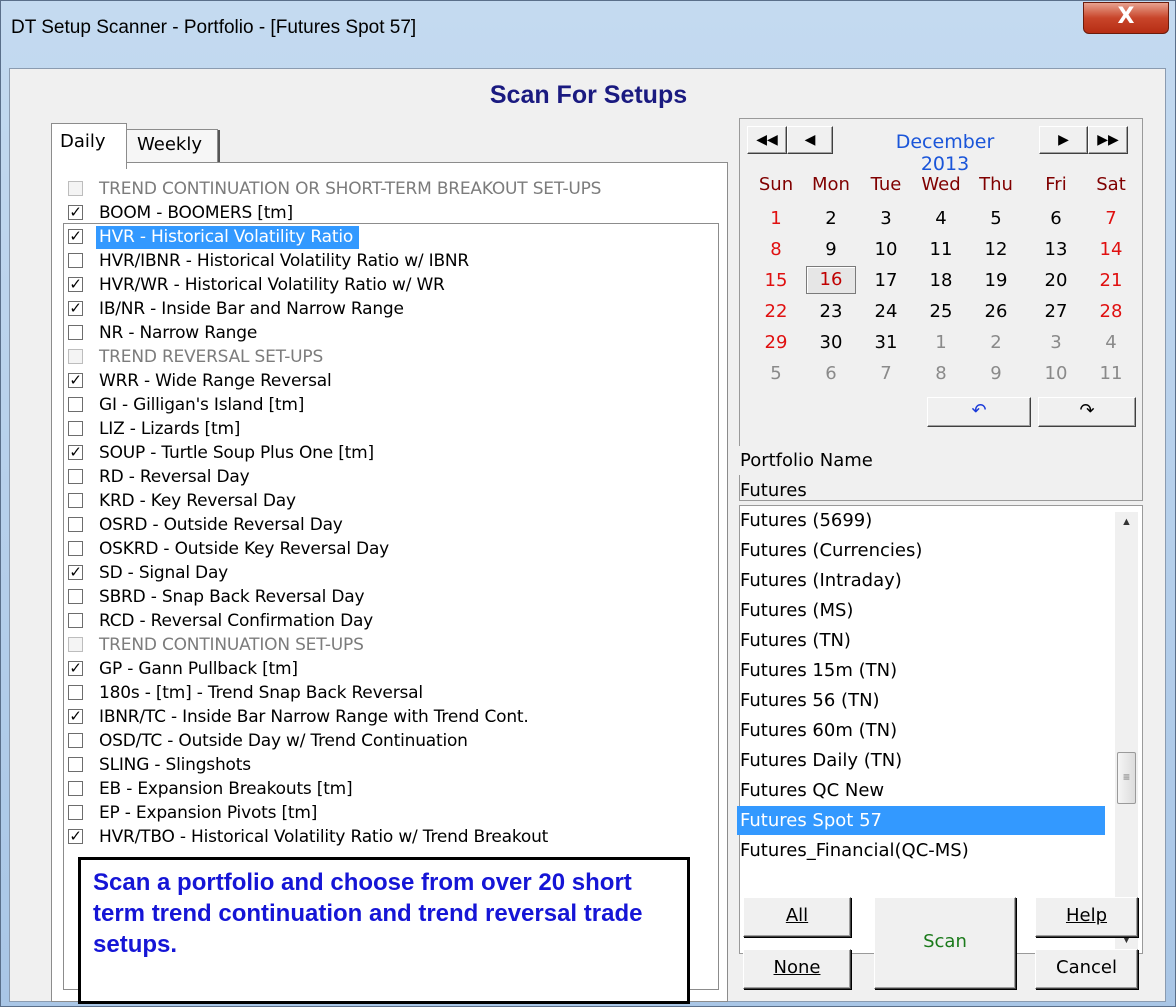  Describe the element at coordinates (173, 146) in the screenshot. I see `tab-weekly: Weekly` at that location.